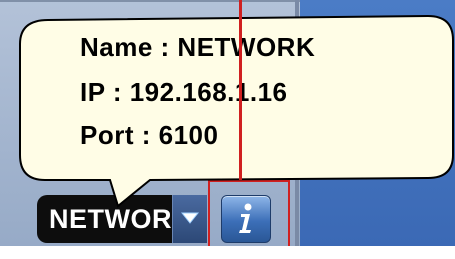 This screenshot has height=259, width=455. Describe the element at coordinates (184, 92) in the screenshot. I see `tooltip-ip-line: IP : 192.168.1.16` at that location.